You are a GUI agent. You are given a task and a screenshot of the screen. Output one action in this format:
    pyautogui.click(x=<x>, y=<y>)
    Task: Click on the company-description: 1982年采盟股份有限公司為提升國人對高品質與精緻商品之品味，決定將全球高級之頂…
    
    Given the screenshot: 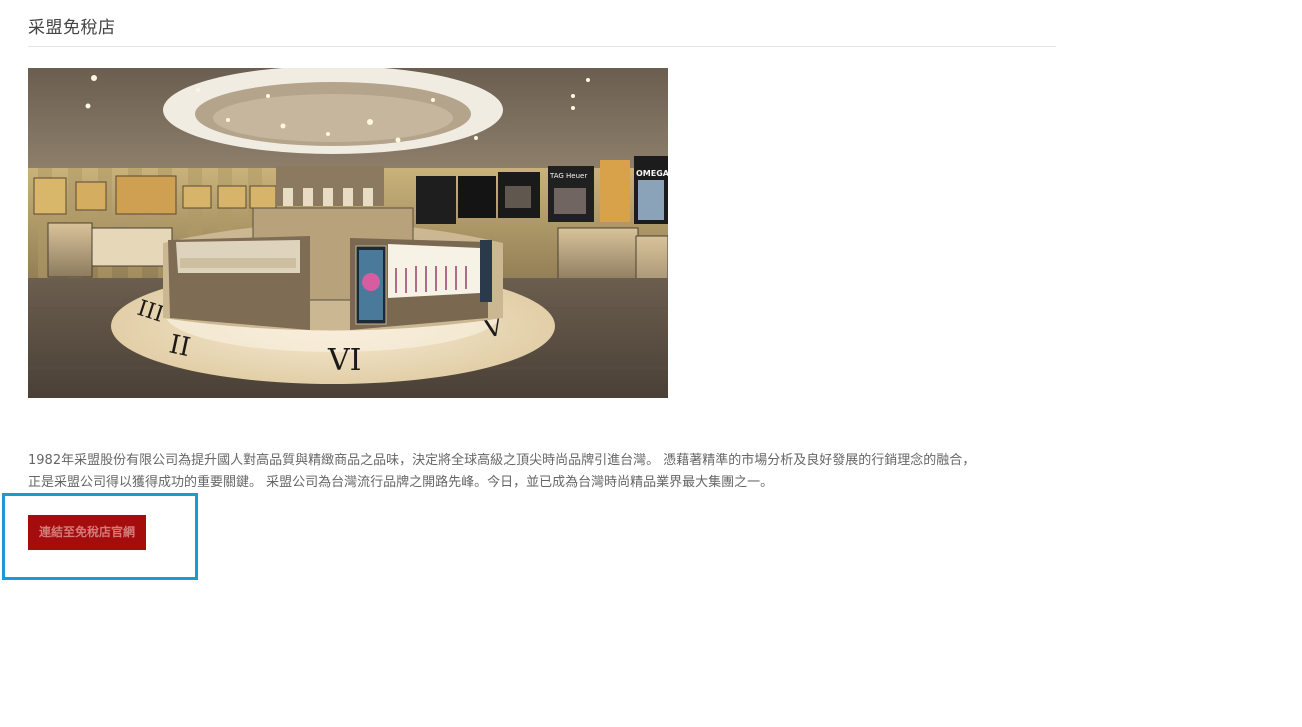 What is the action you would take?
    pyautogui.click(x=543, y=472)
    